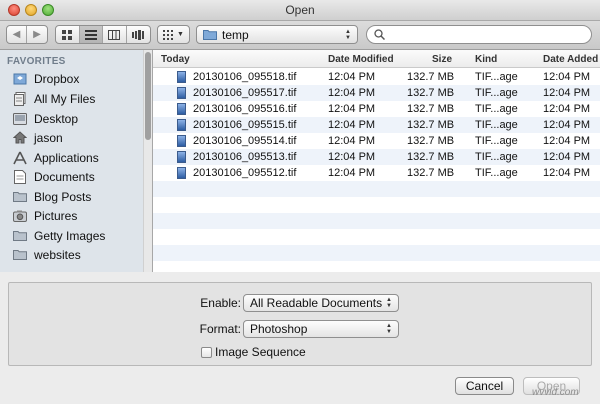 The width and height of the screenshot is (600, 404). Describe the element at coordinates (245, 77) in the screenshot. I see `file-name: 20130106_095518.tif` at that location.